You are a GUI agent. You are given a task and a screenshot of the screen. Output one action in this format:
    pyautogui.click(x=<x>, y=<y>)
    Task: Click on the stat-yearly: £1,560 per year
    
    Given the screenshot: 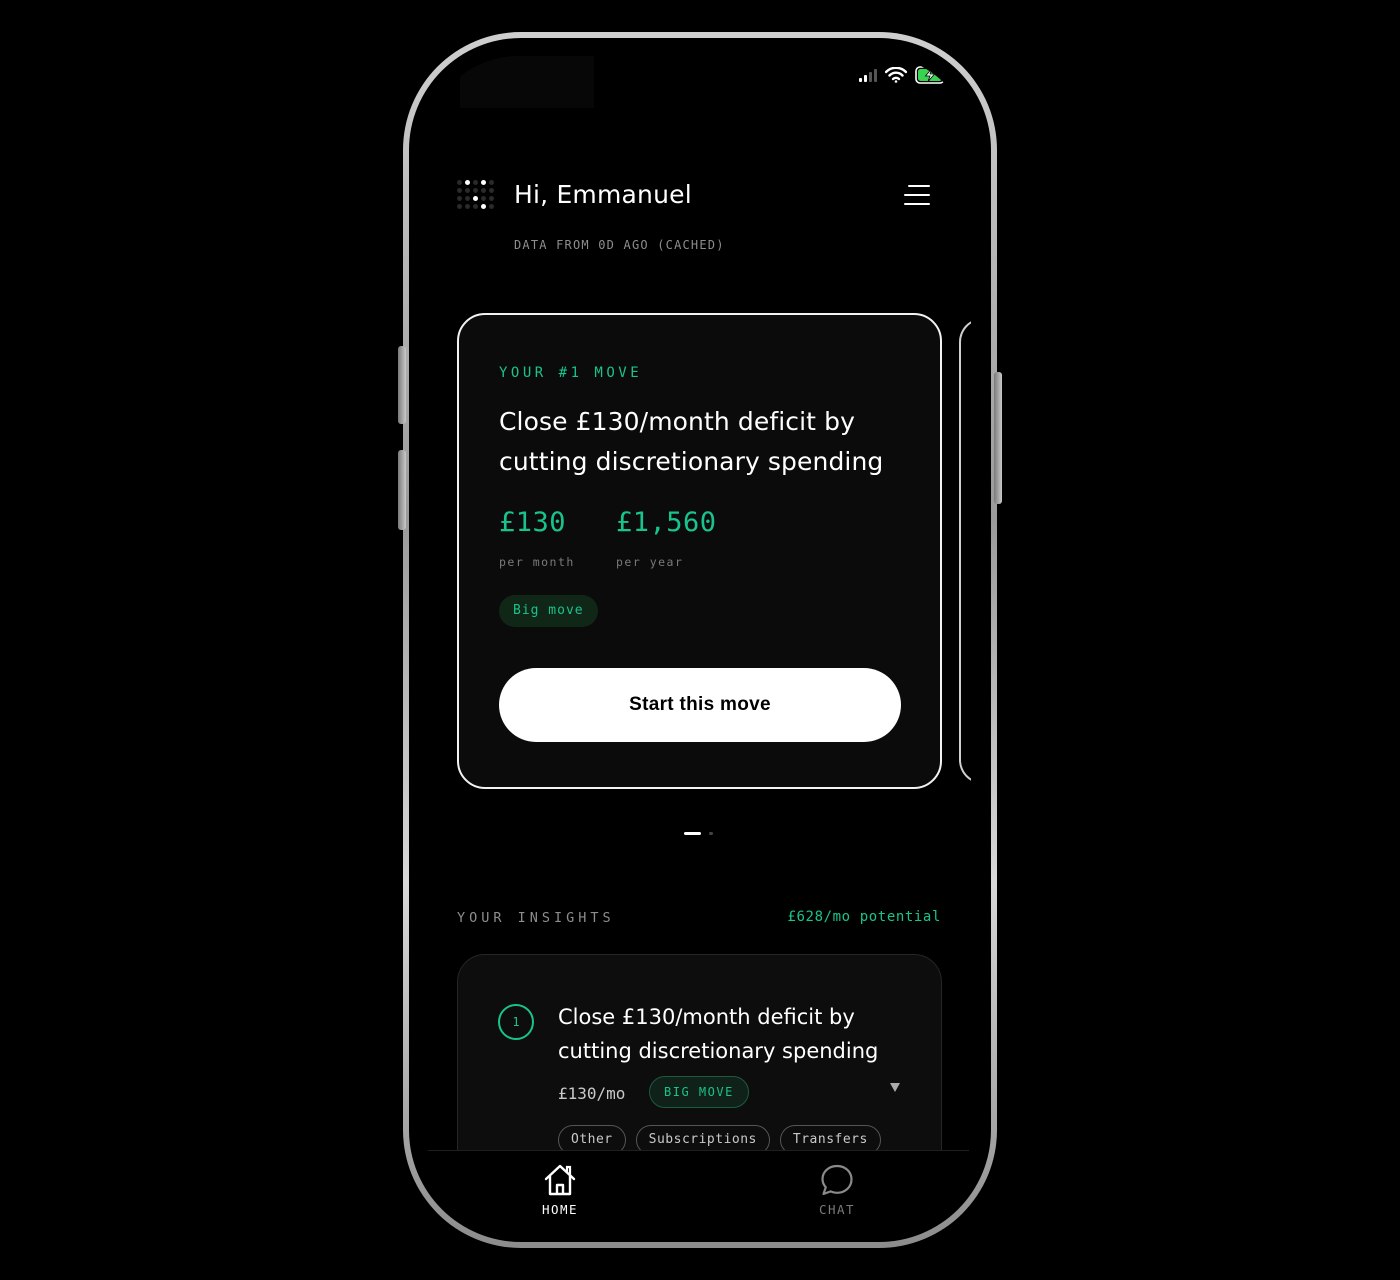 What is the action you would take?
    pyautogui.click(x=666, y=538)
    